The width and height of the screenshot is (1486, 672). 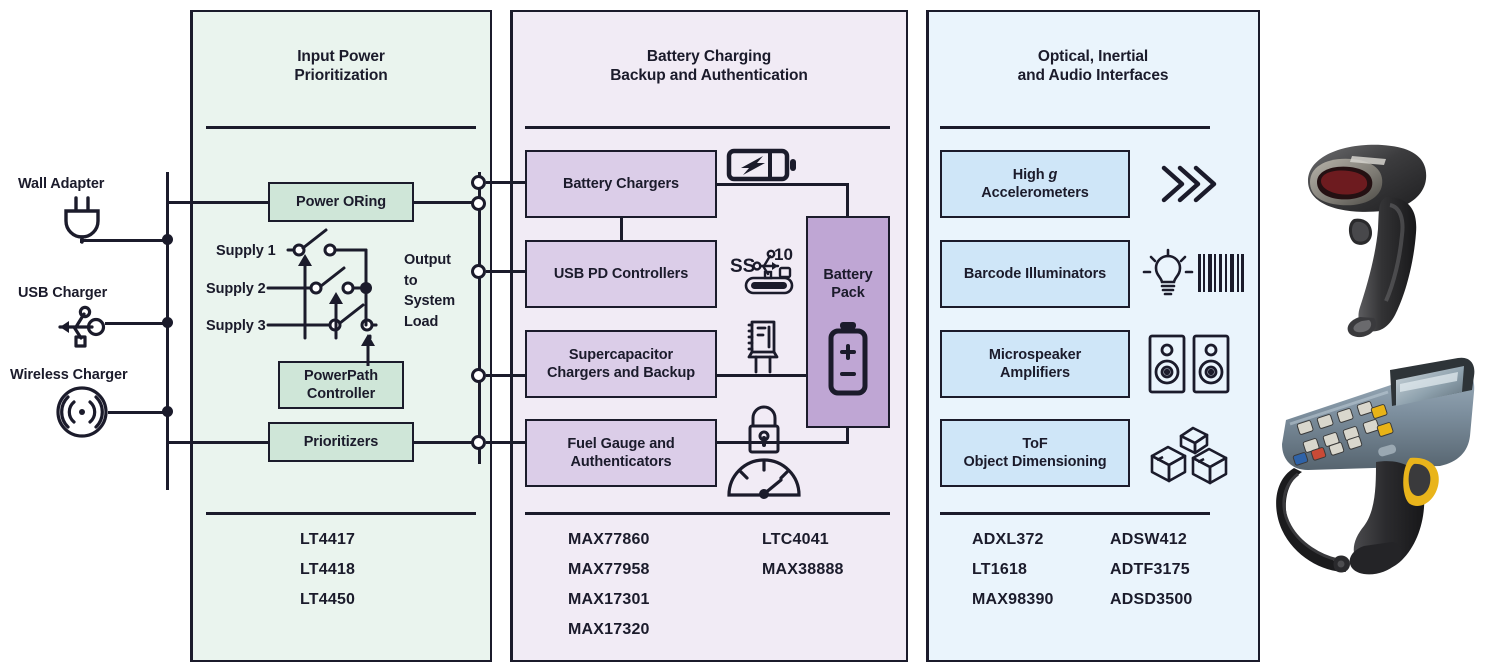 I want to click on wire-to-supercap, so click(x=506, y=375).